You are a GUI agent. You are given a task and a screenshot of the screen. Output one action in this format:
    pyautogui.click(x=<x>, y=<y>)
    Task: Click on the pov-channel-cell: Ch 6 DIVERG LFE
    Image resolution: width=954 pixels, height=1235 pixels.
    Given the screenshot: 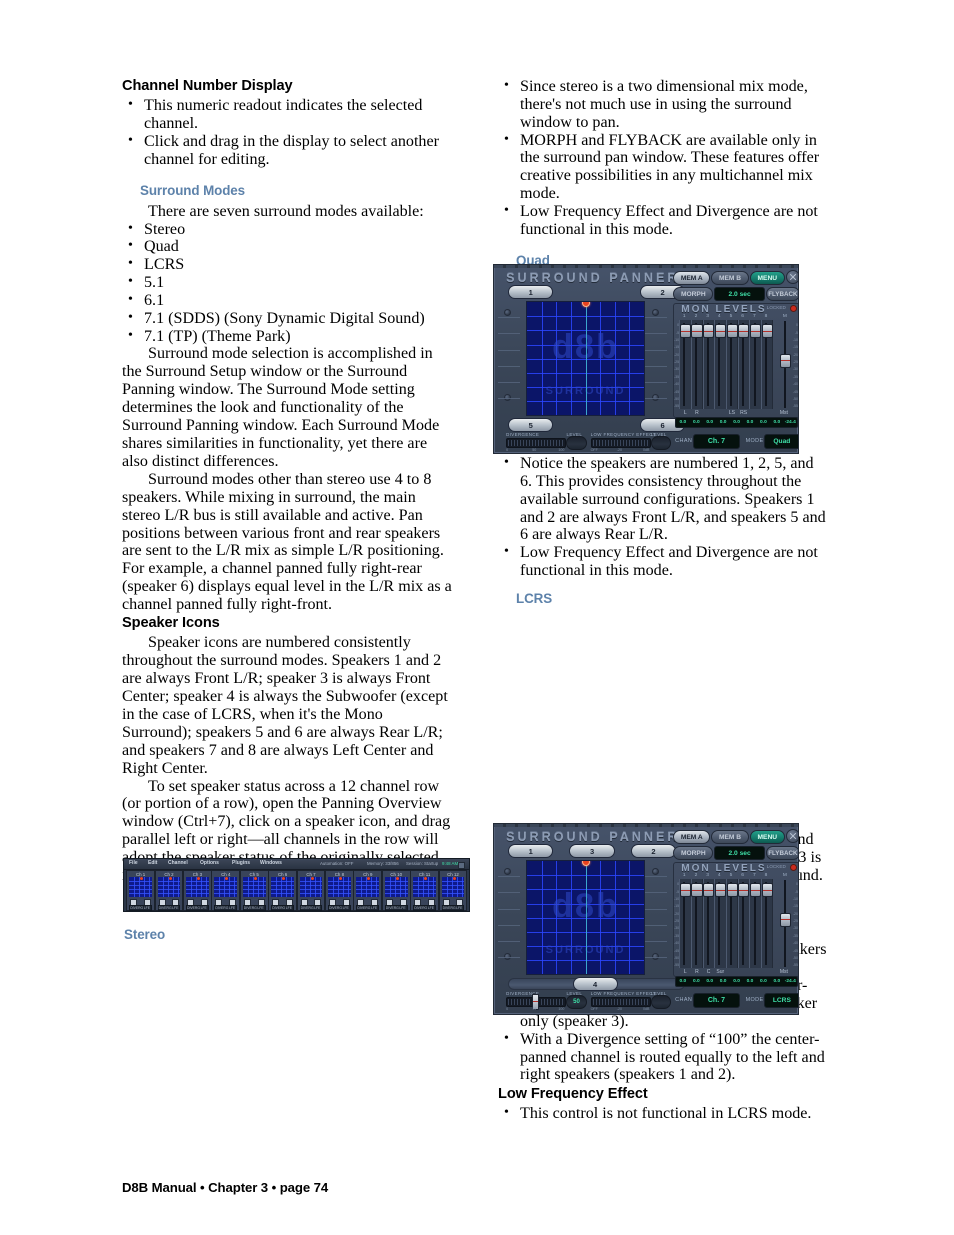 What is the action you would take?
    pyautogui.click(x=282, y=890)
    